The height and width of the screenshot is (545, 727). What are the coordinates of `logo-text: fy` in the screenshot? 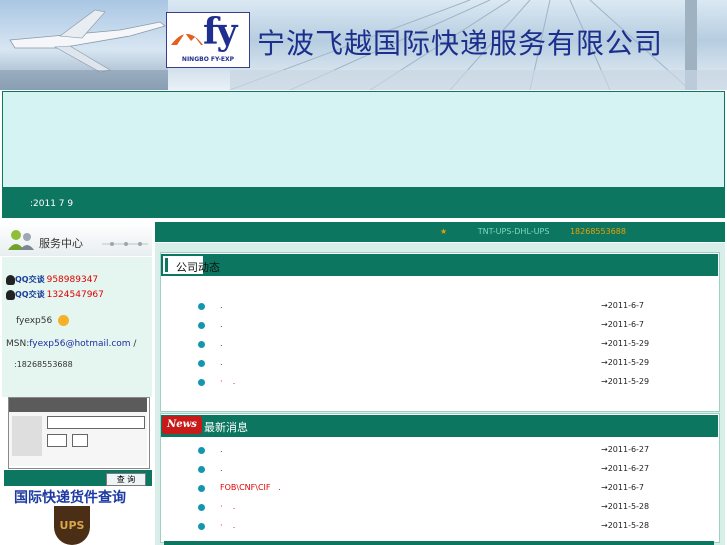 It's located at (220, 32).